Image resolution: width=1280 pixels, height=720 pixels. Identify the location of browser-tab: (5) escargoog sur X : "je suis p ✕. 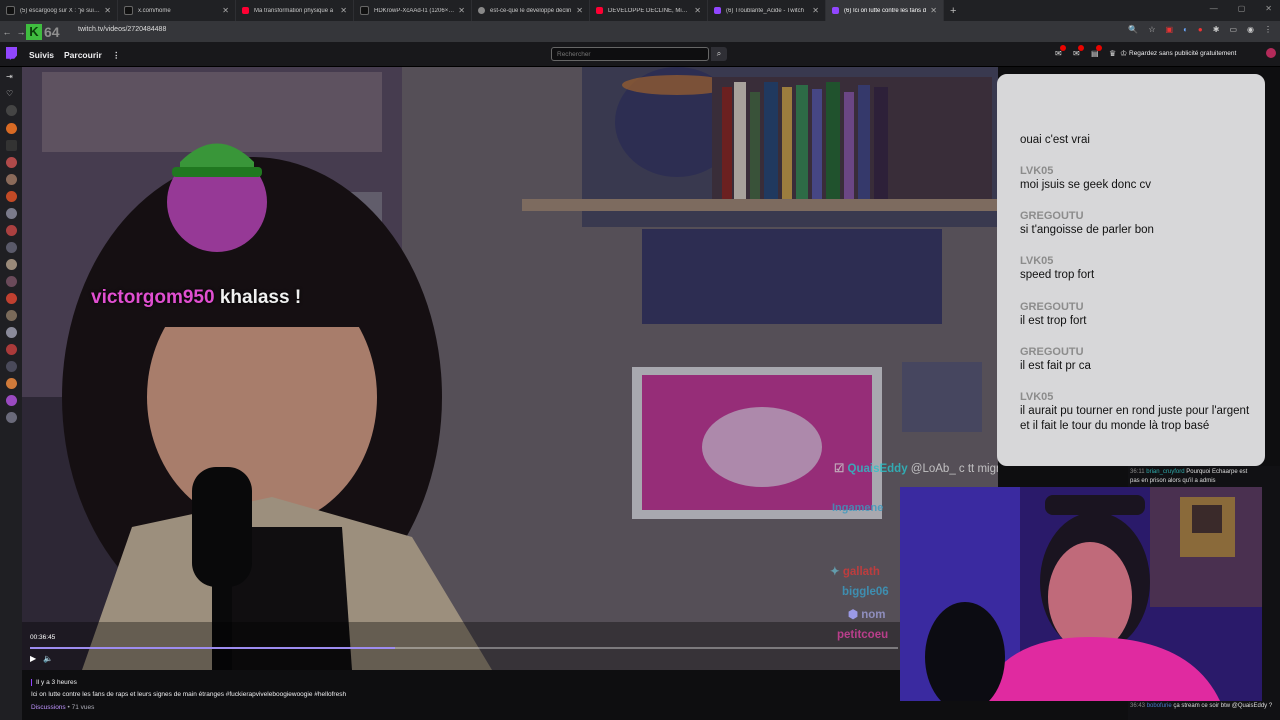
(59, 10).